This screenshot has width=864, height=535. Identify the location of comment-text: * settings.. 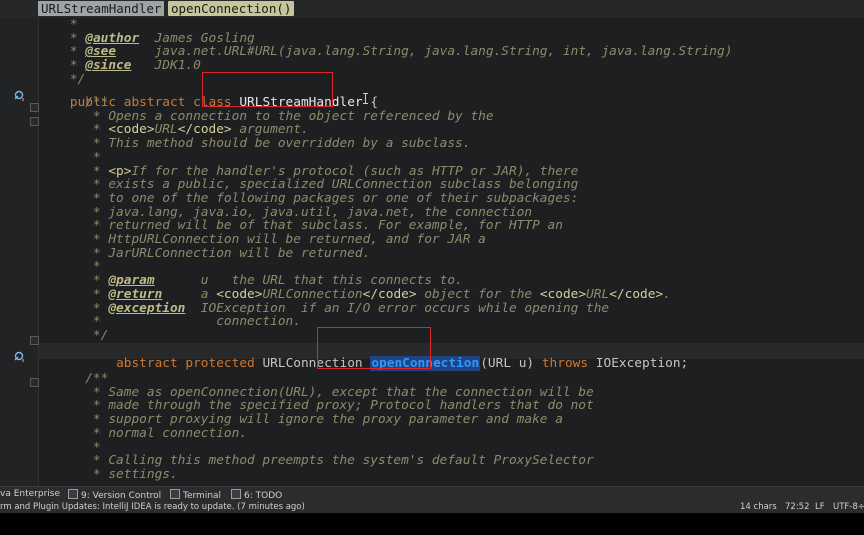
(108, 474).